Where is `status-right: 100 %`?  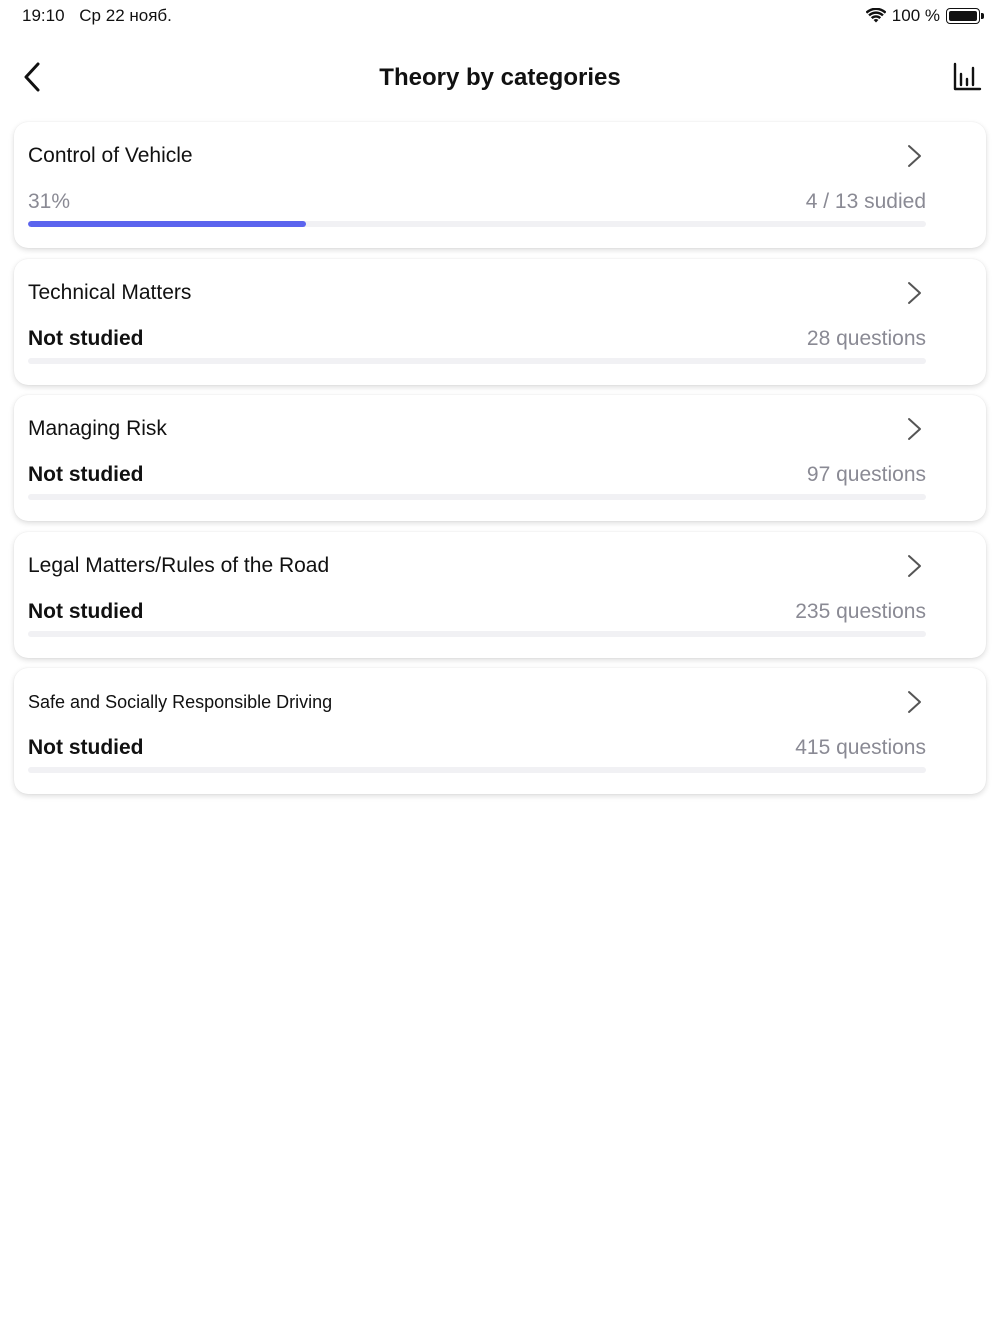
status-right: 100 % is located at coordinates (924, 16).